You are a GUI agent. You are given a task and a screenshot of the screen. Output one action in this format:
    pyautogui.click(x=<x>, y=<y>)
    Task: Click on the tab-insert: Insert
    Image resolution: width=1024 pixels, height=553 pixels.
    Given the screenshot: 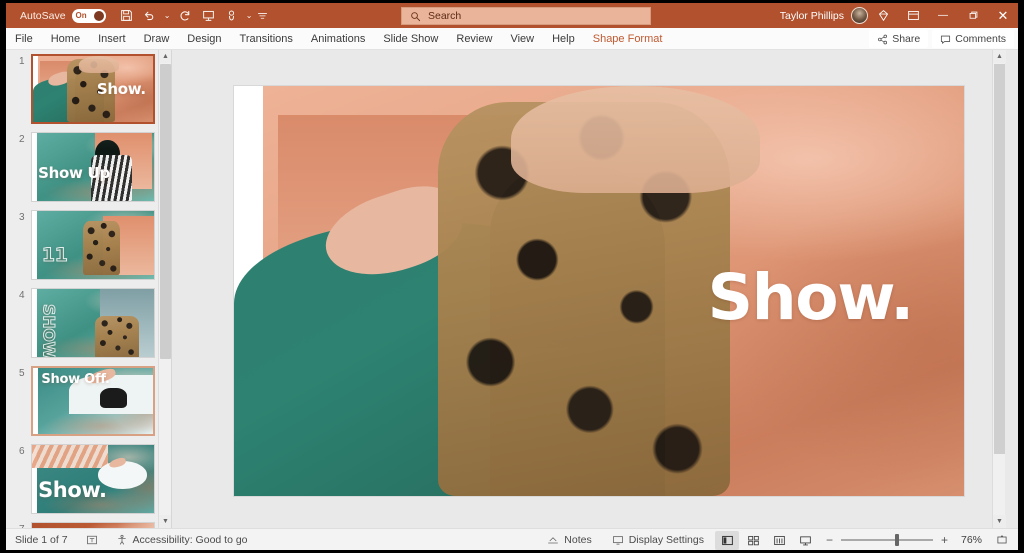 What is the action you would take?
    pyautogui.click(x=112, y=39)
    